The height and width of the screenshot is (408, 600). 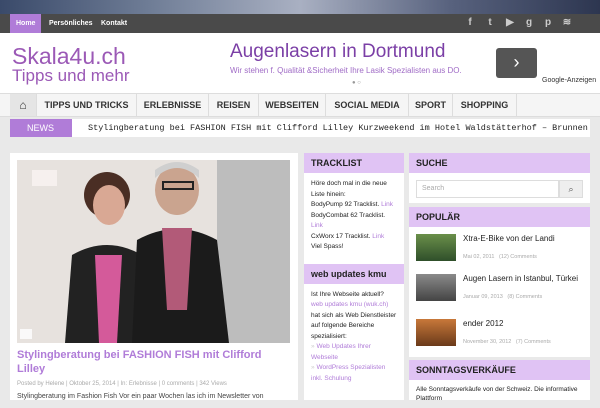 What do you see at coordinates (523, 324) in the screenshot?
I see `popular-title: ender 2012` at bounding box center [523, 324].